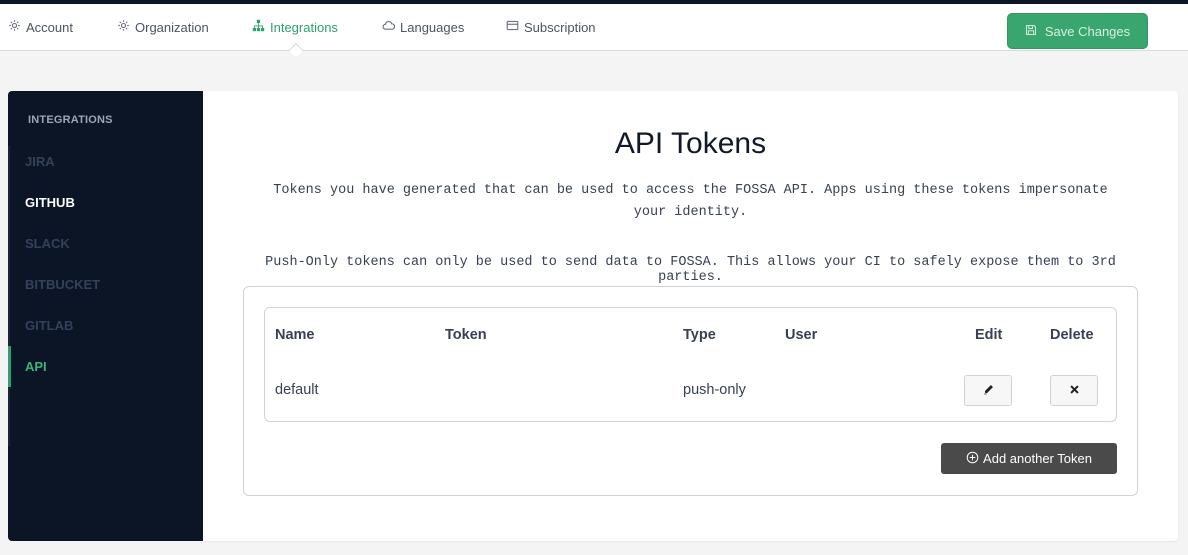 The width and height of the screenshot is (1188, 555). I want to click on column-header-delete: Delete, so click(1072, 335).